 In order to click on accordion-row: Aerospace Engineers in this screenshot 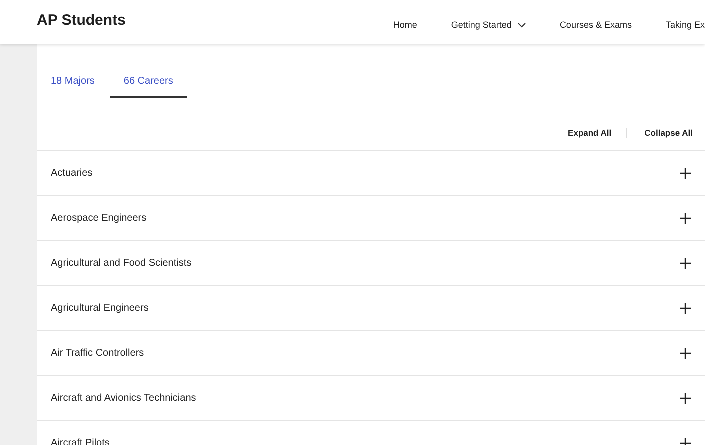, I will do `click(371, 218)`.